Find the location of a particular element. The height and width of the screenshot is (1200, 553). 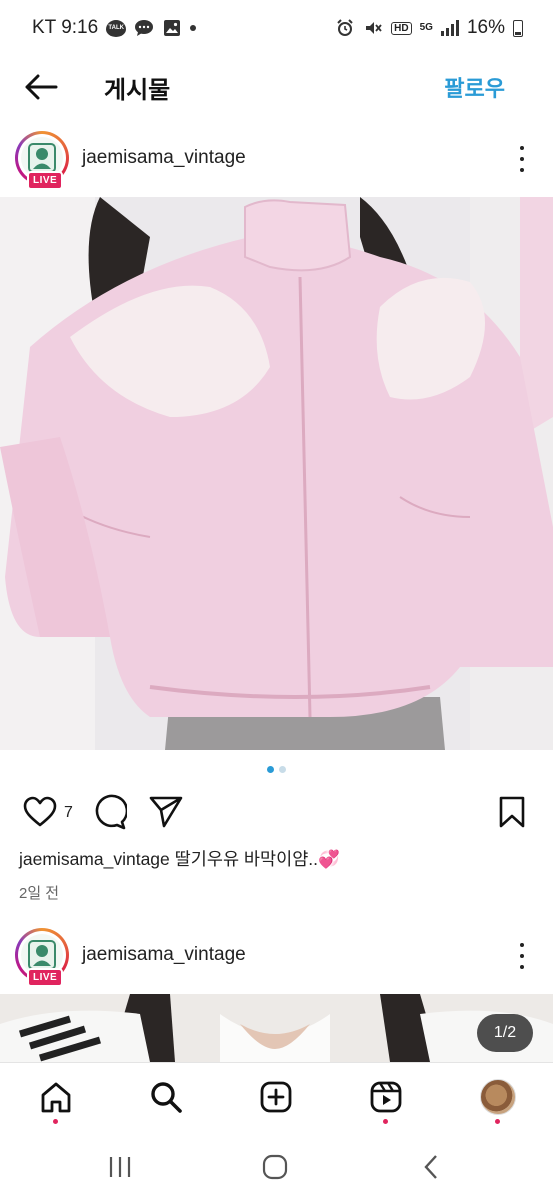

post-header: LIVE jaemisama_vintage is located at coordinates (276, 159).